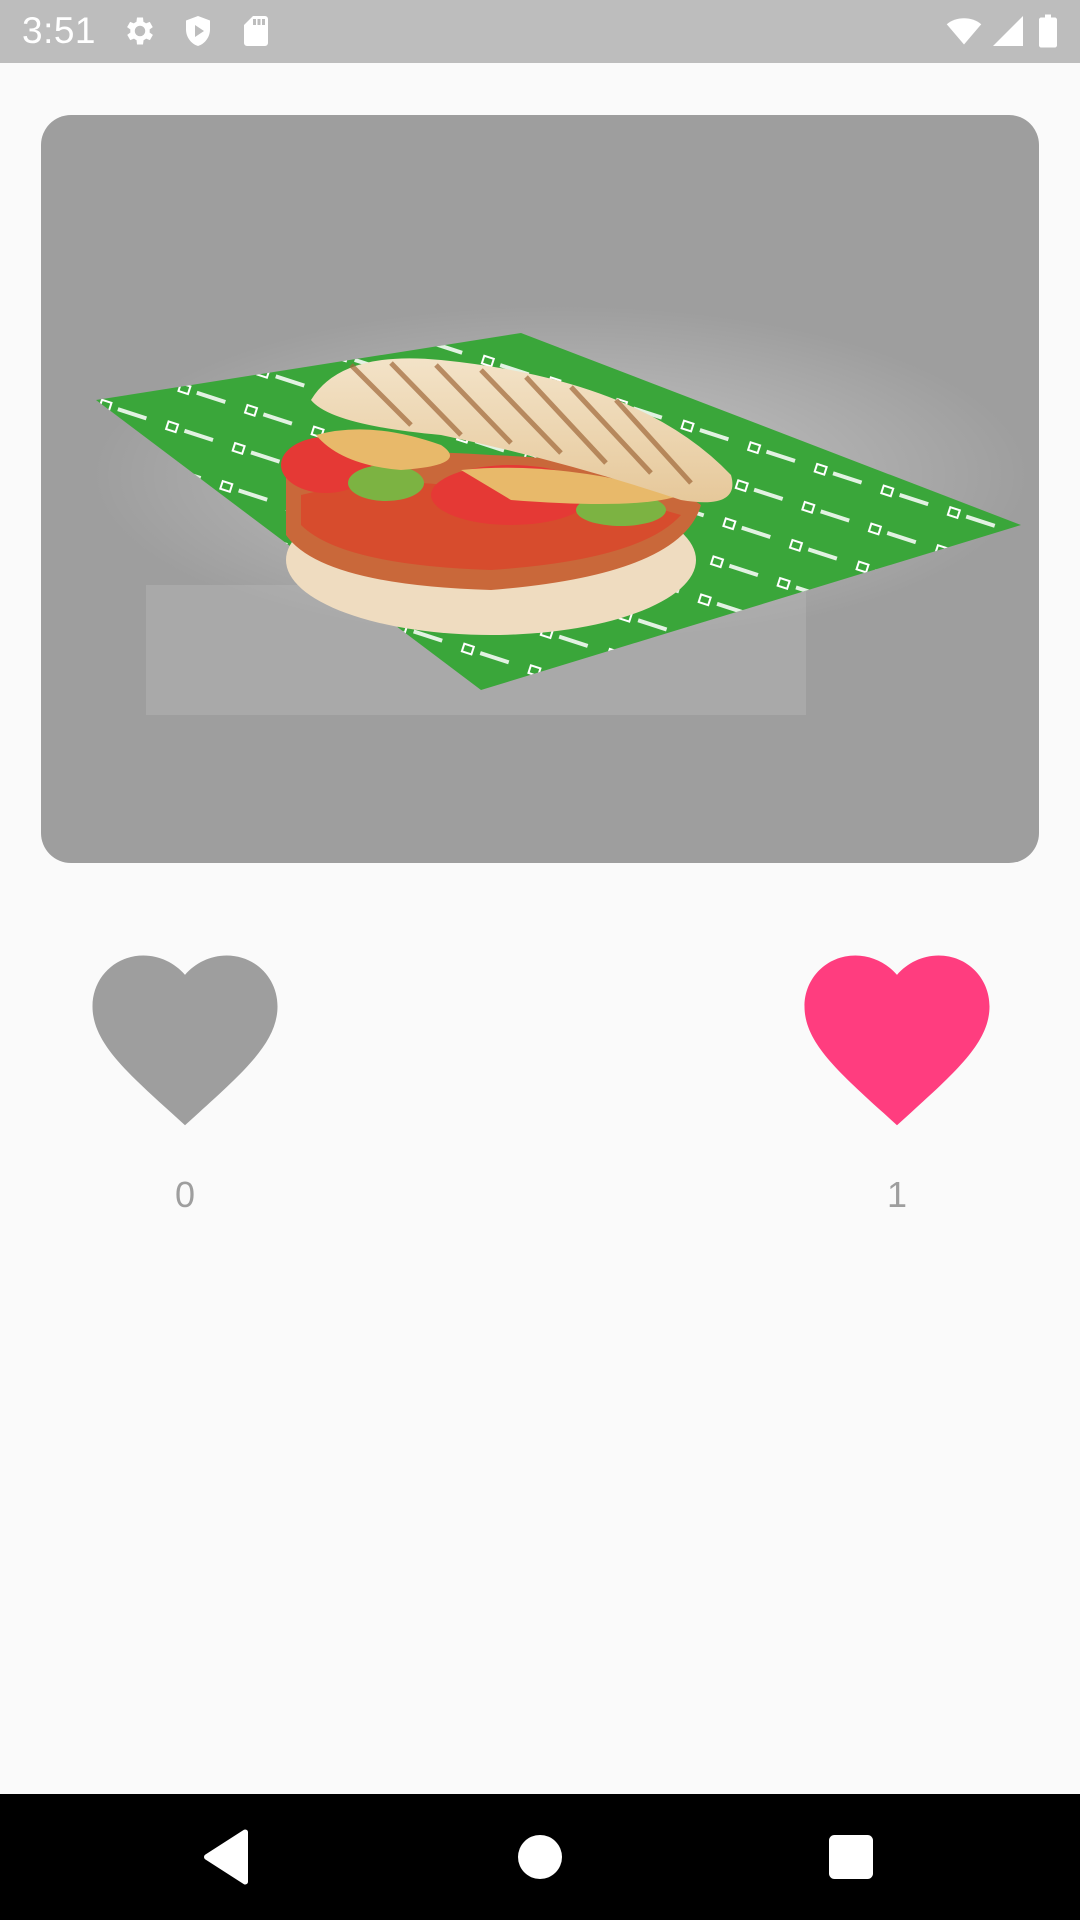 The height and width of the screenshot is (1920, 1080). I want to click on like-group-unliked: 0, so click(185, 1081).